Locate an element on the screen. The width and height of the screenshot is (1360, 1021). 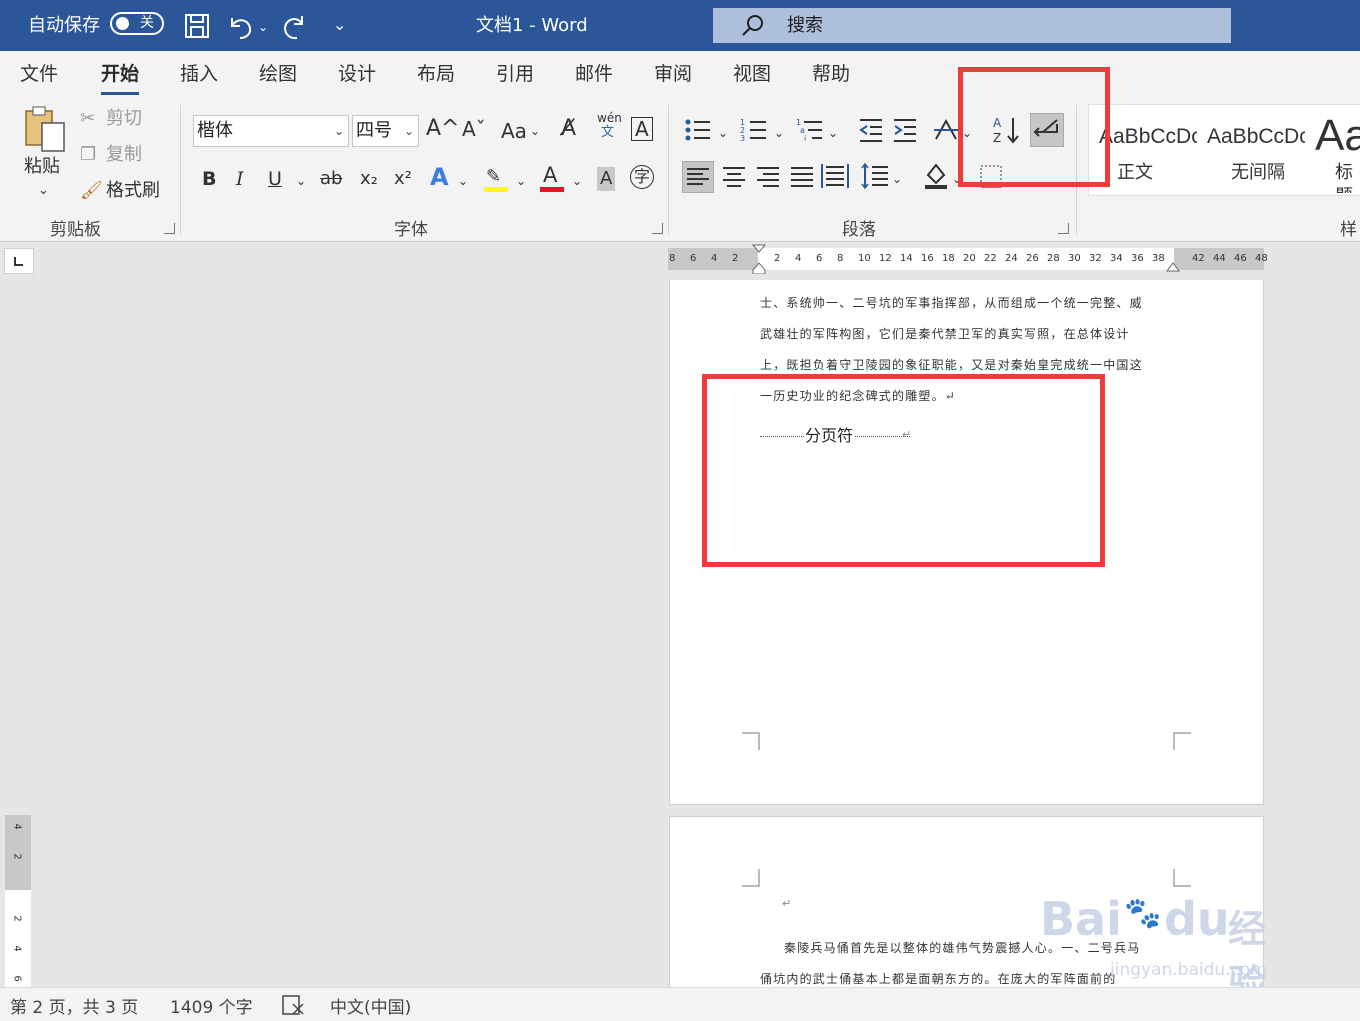
paste-dropdown-icon: ⌄ is located at coordinates (43, 191).